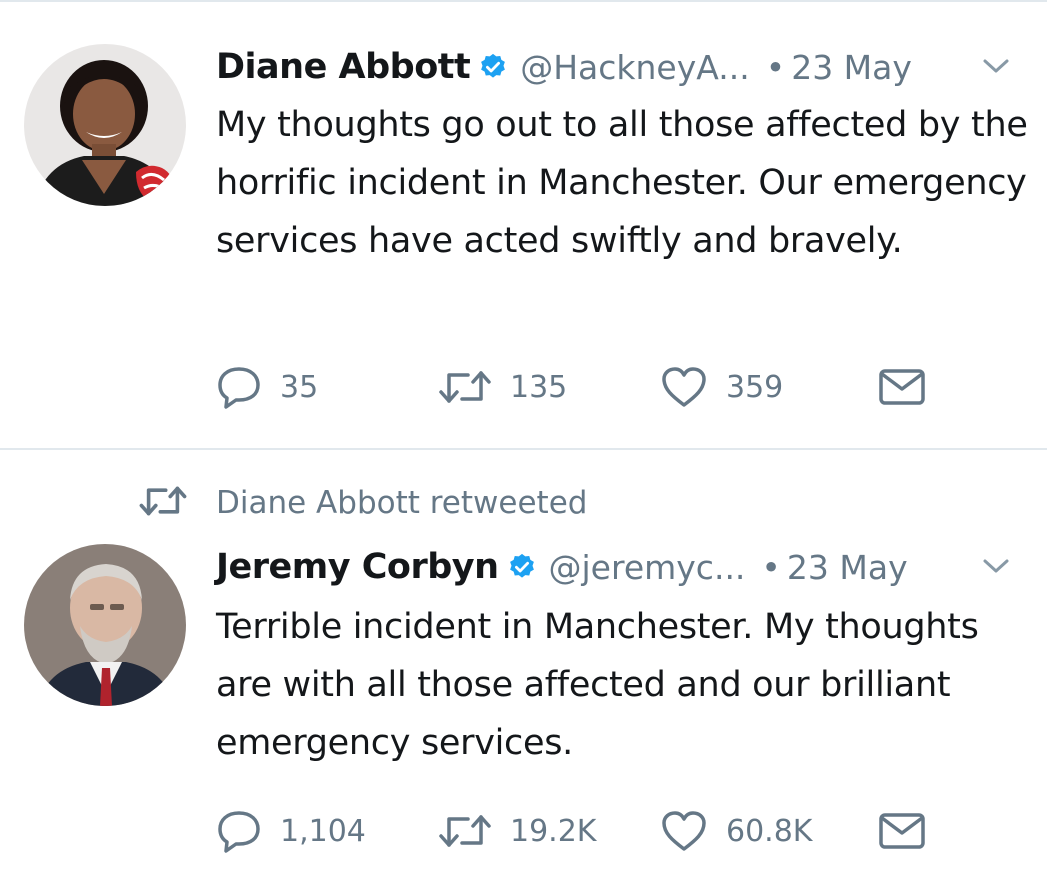 The width and height of the screenshot is (1047, 878). What do you see at coordinates (357, 567) in the screenshot?
I see `author-name: Jeremy Corbyn` at bounding box center [357, 567].